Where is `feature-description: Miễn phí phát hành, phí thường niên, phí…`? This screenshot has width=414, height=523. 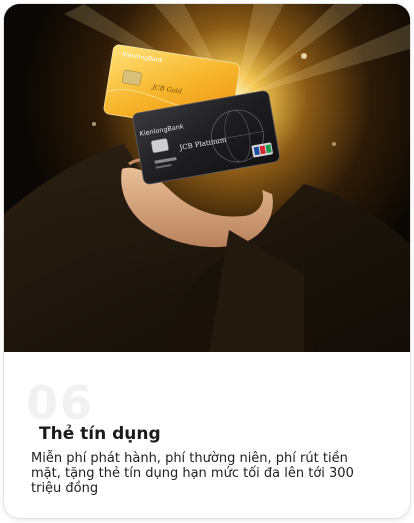
feature-description: Miễn phí phát hành, phí thường niên, phí… is located at coordinates (192, 473).